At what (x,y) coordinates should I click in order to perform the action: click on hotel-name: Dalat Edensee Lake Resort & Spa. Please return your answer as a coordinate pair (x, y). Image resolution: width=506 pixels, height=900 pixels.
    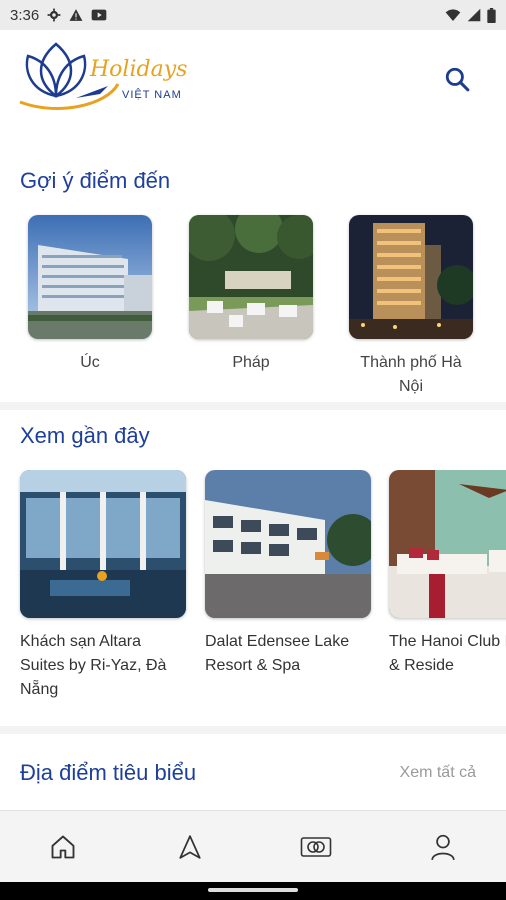
    Looking at the image, I should click on (277, 653).